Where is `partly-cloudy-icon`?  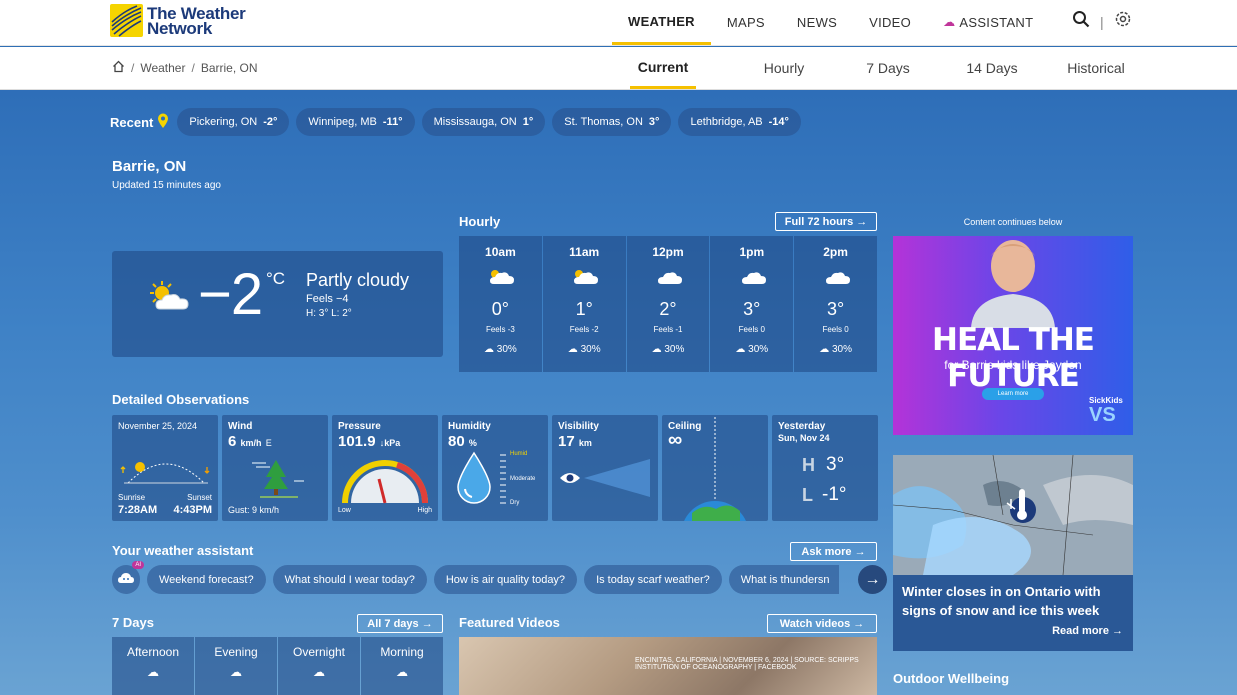 partly-cloudy-icon is located at coordinates (169, 298).